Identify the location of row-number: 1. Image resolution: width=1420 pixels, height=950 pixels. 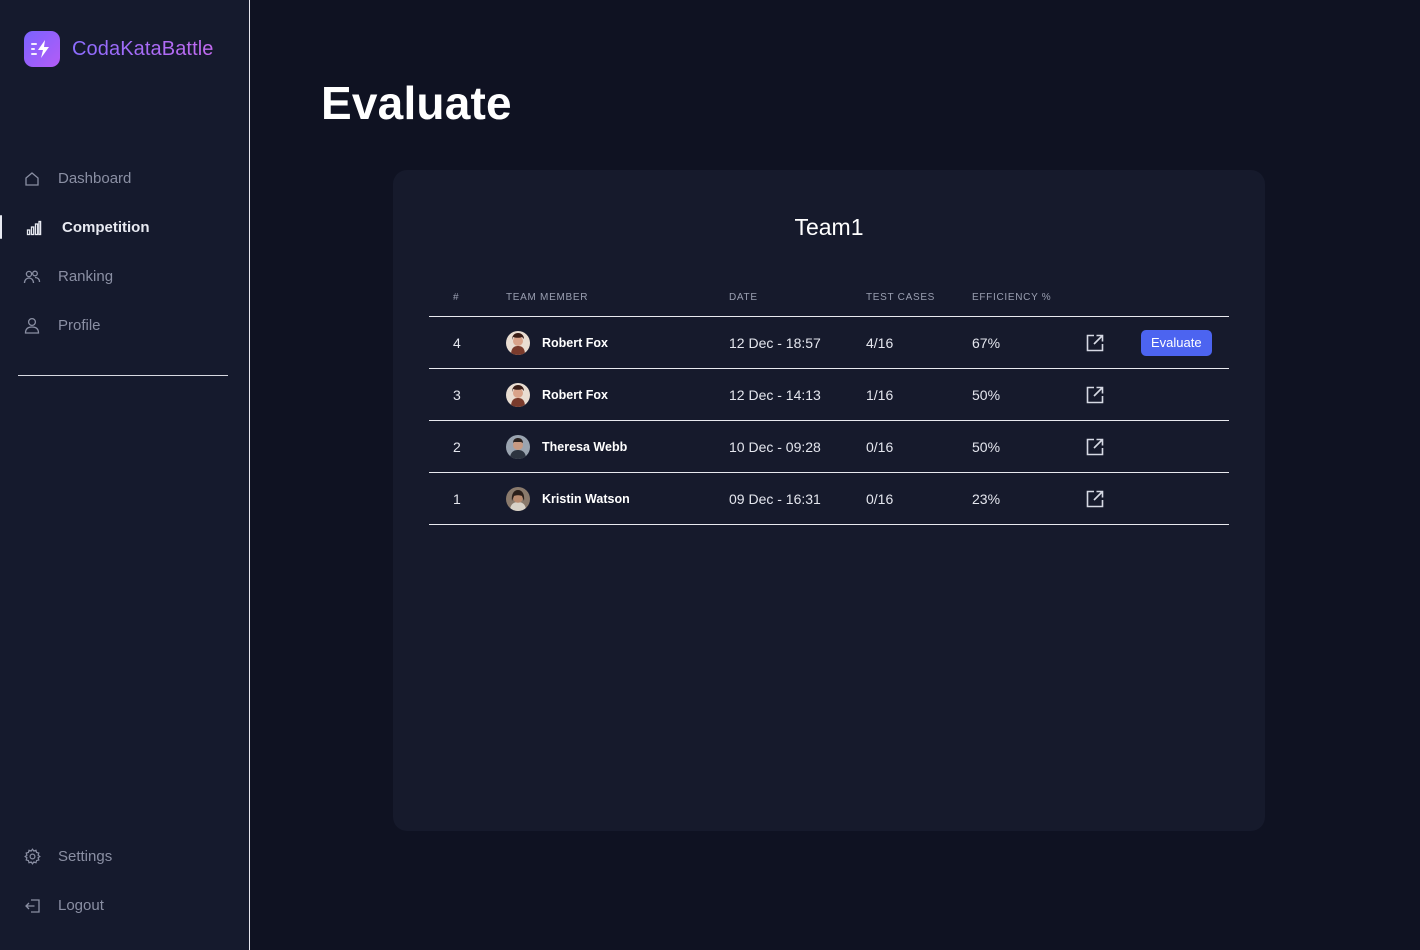
(457, 498).